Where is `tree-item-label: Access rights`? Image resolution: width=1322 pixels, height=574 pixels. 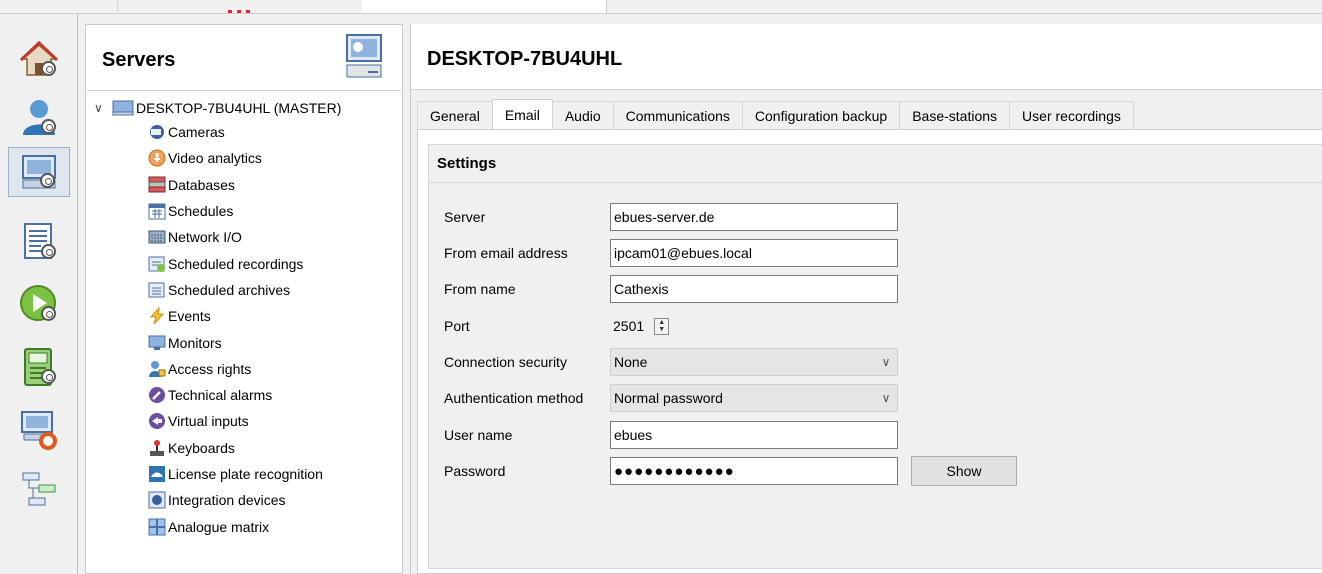 tree-item-label: Access rights is located at coordinates (210, 368).